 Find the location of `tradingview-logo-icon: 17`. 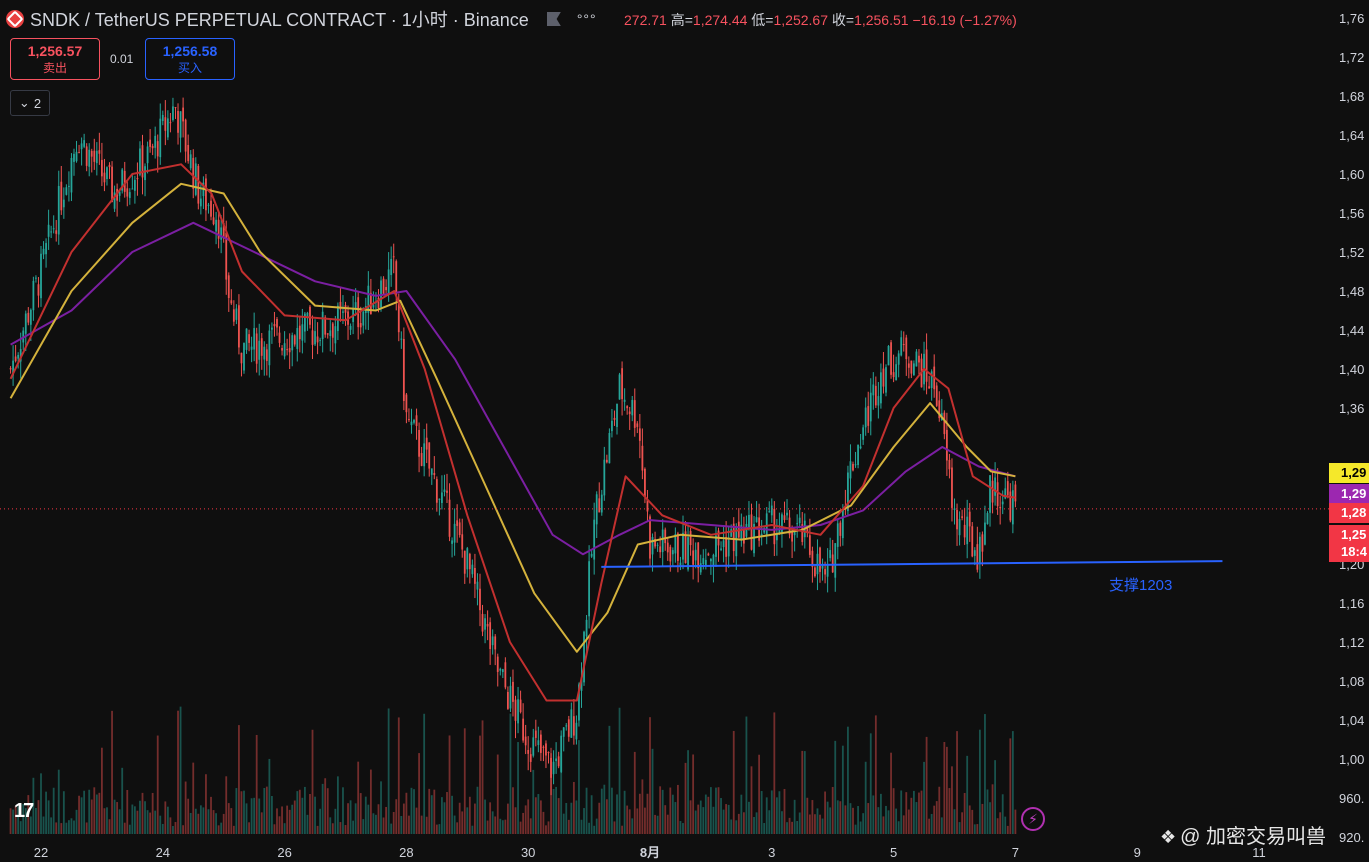

tradingview-logo-icon: 17 is located at coordinates (24, 811).